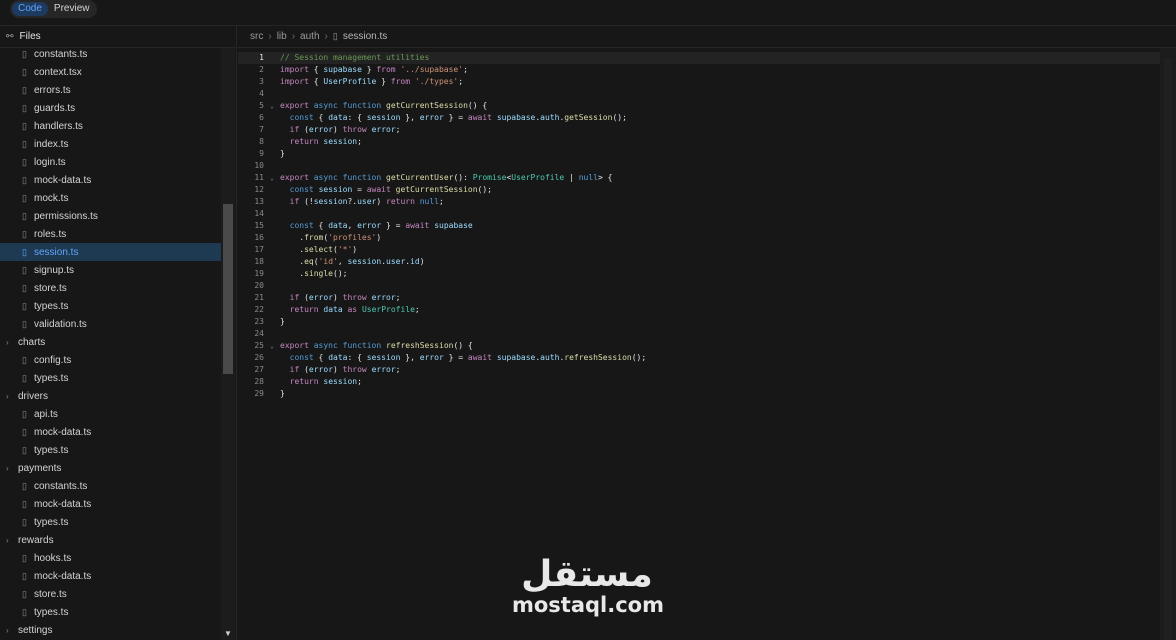 Image resolution: width=1176 pixels, height=640 pixels. I want to click on breadcrumb-item: src, so click(256, 36).